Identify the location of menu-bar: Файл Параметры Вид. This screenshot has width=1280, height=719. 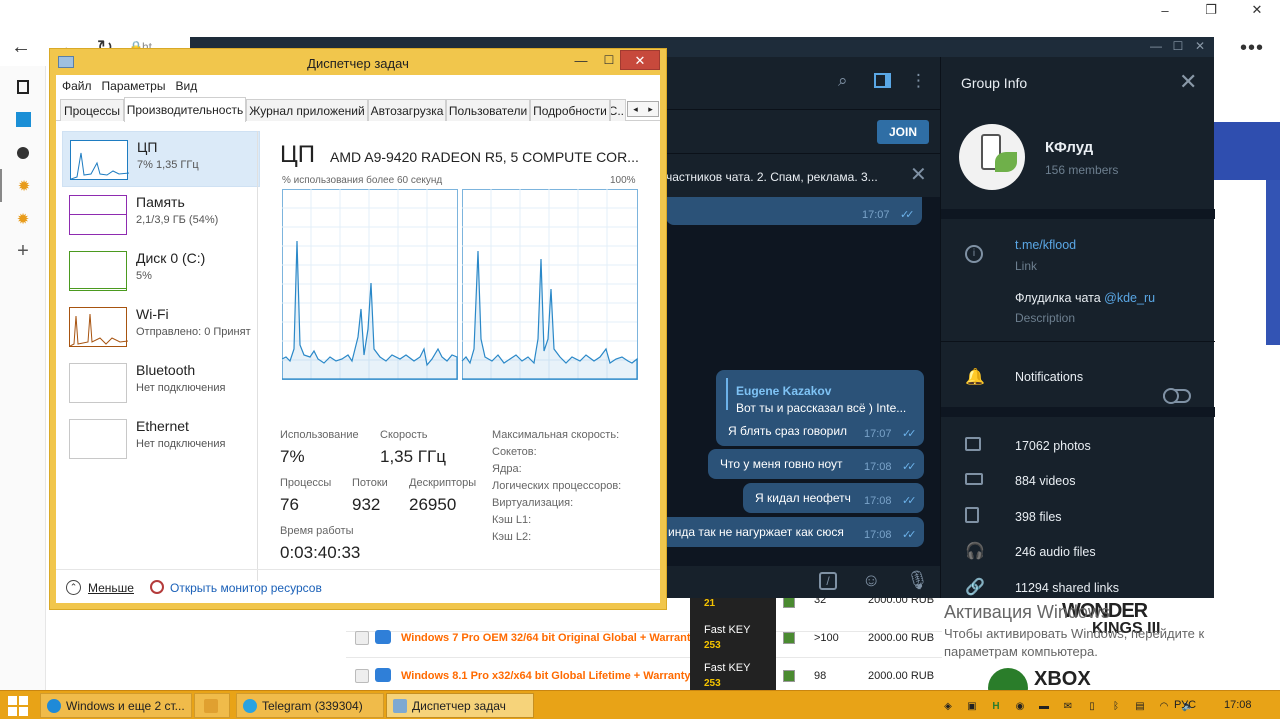
(358, 86).